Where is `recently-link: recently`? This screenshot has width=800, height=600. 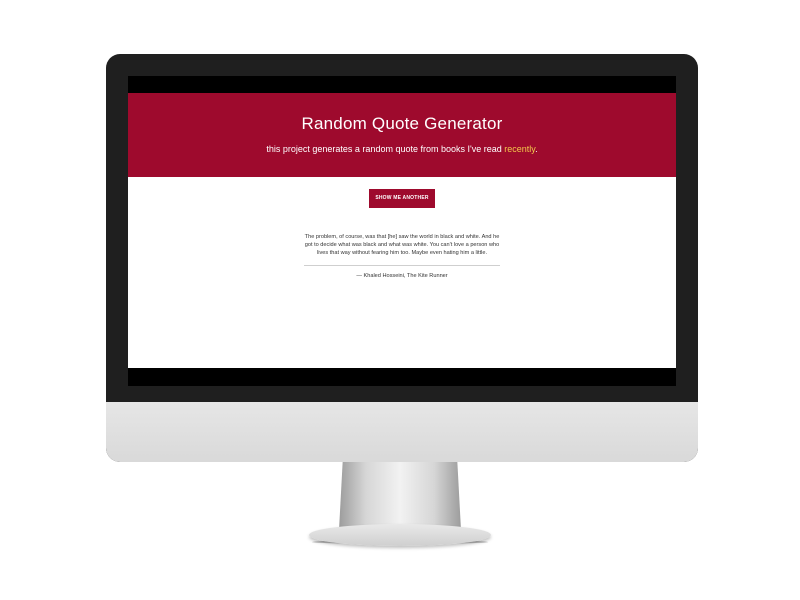
recently-link: recently is located at coordinates (519, 149).